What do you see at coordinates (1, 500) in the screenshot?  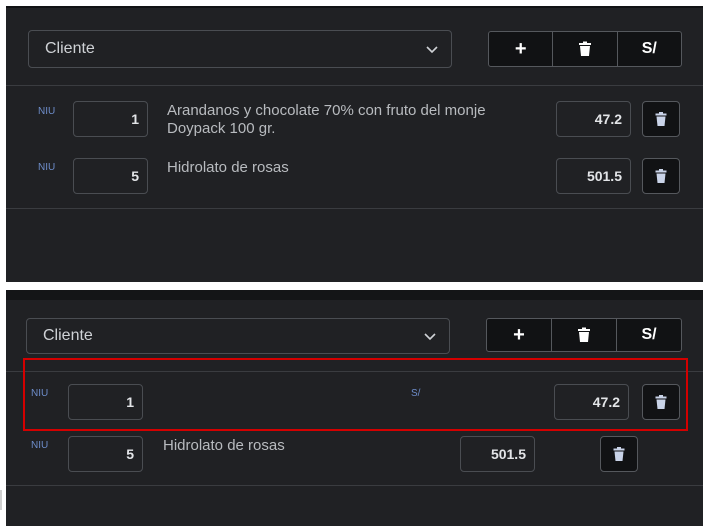 I see `edge-mark` at bounding box center [1, 500].